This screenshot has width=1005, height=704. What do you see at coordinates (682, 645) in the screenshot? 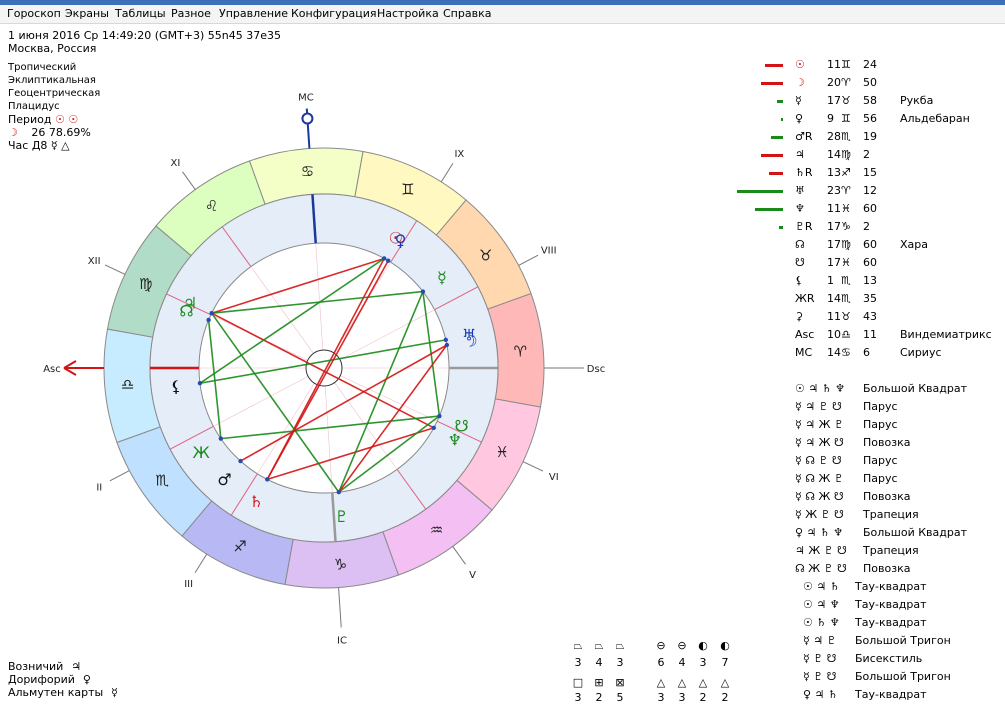
I see `quality-icon: ⊖` at bounding box center [682, 645].